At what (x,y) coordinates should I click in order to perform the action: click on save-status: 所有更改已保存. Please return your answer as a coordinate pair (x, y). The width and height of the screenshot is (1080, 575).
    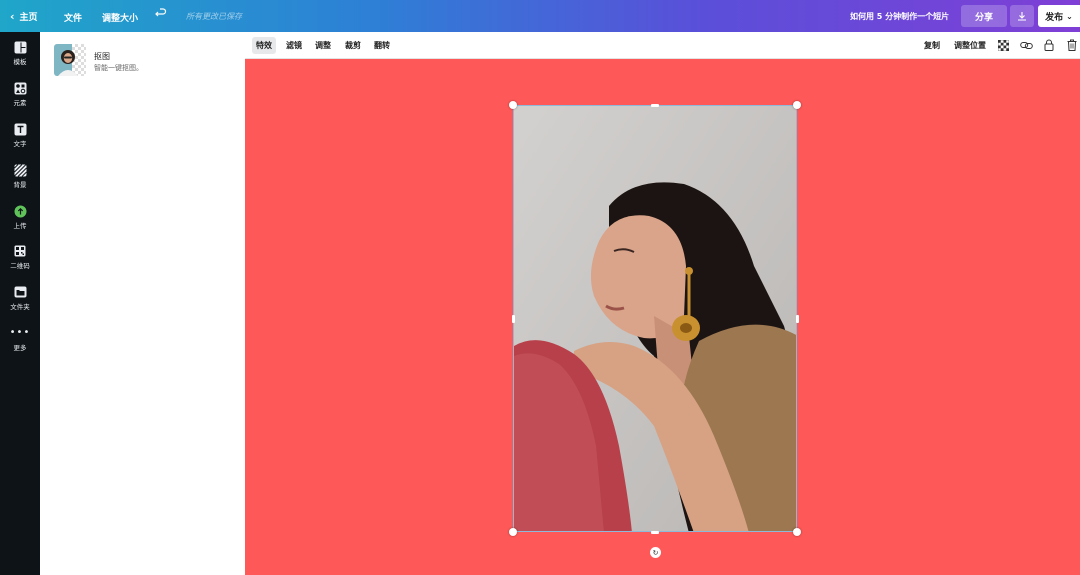
    Looking at the image, I should click on (214, 16).